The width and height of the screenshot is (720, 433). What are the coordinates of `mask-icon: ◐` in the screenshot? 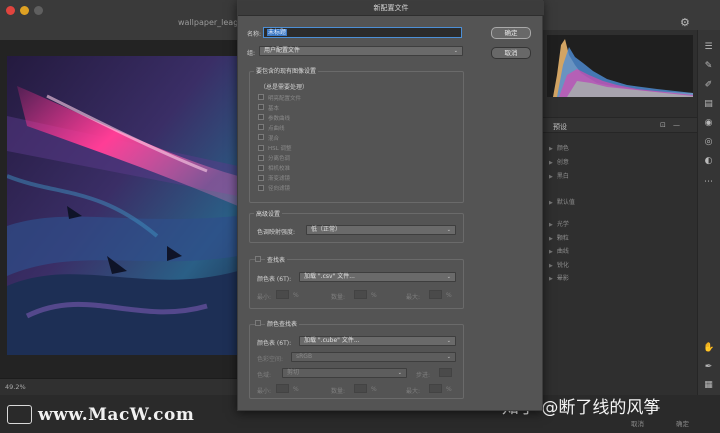 It's located at (708, 161).